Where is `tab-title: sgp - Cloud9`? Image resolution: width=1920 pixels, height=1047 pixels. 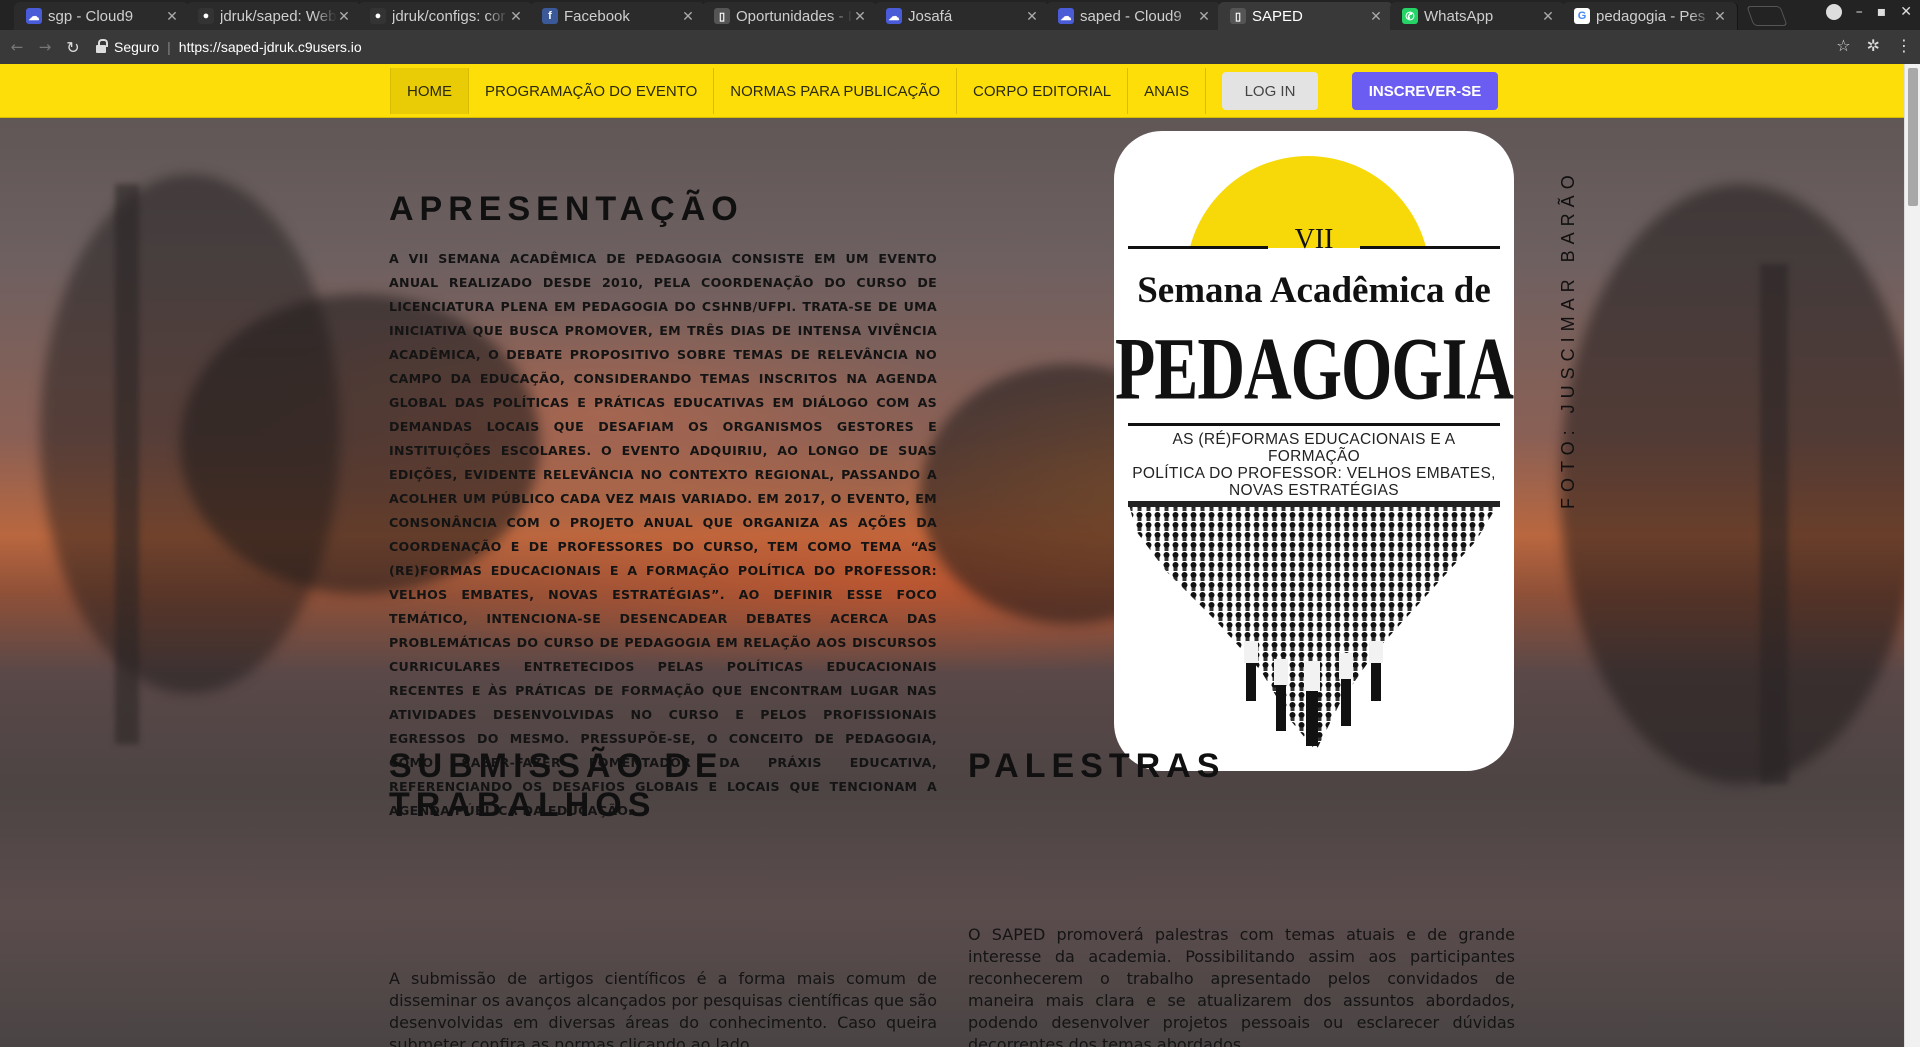
tab-title: sgp - Cloud9 is located at coordinates (91, 16).